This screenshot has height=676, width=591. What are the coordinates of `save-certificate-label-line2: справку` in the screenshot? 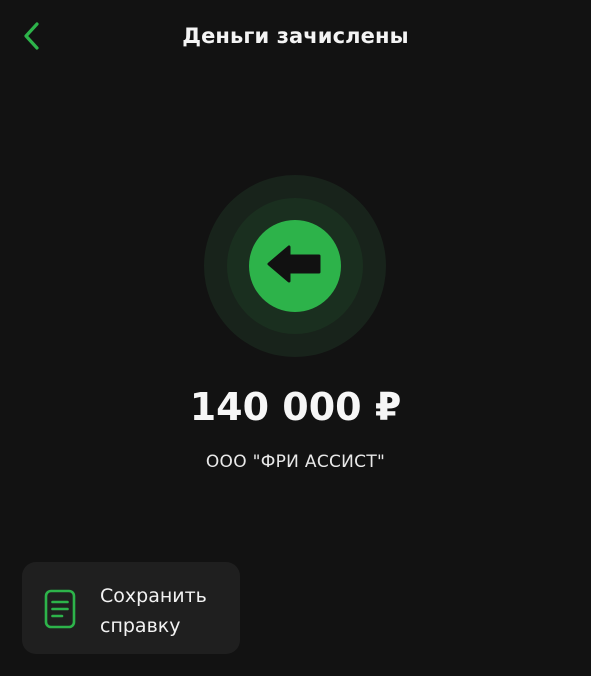 It's located at (140, 626).